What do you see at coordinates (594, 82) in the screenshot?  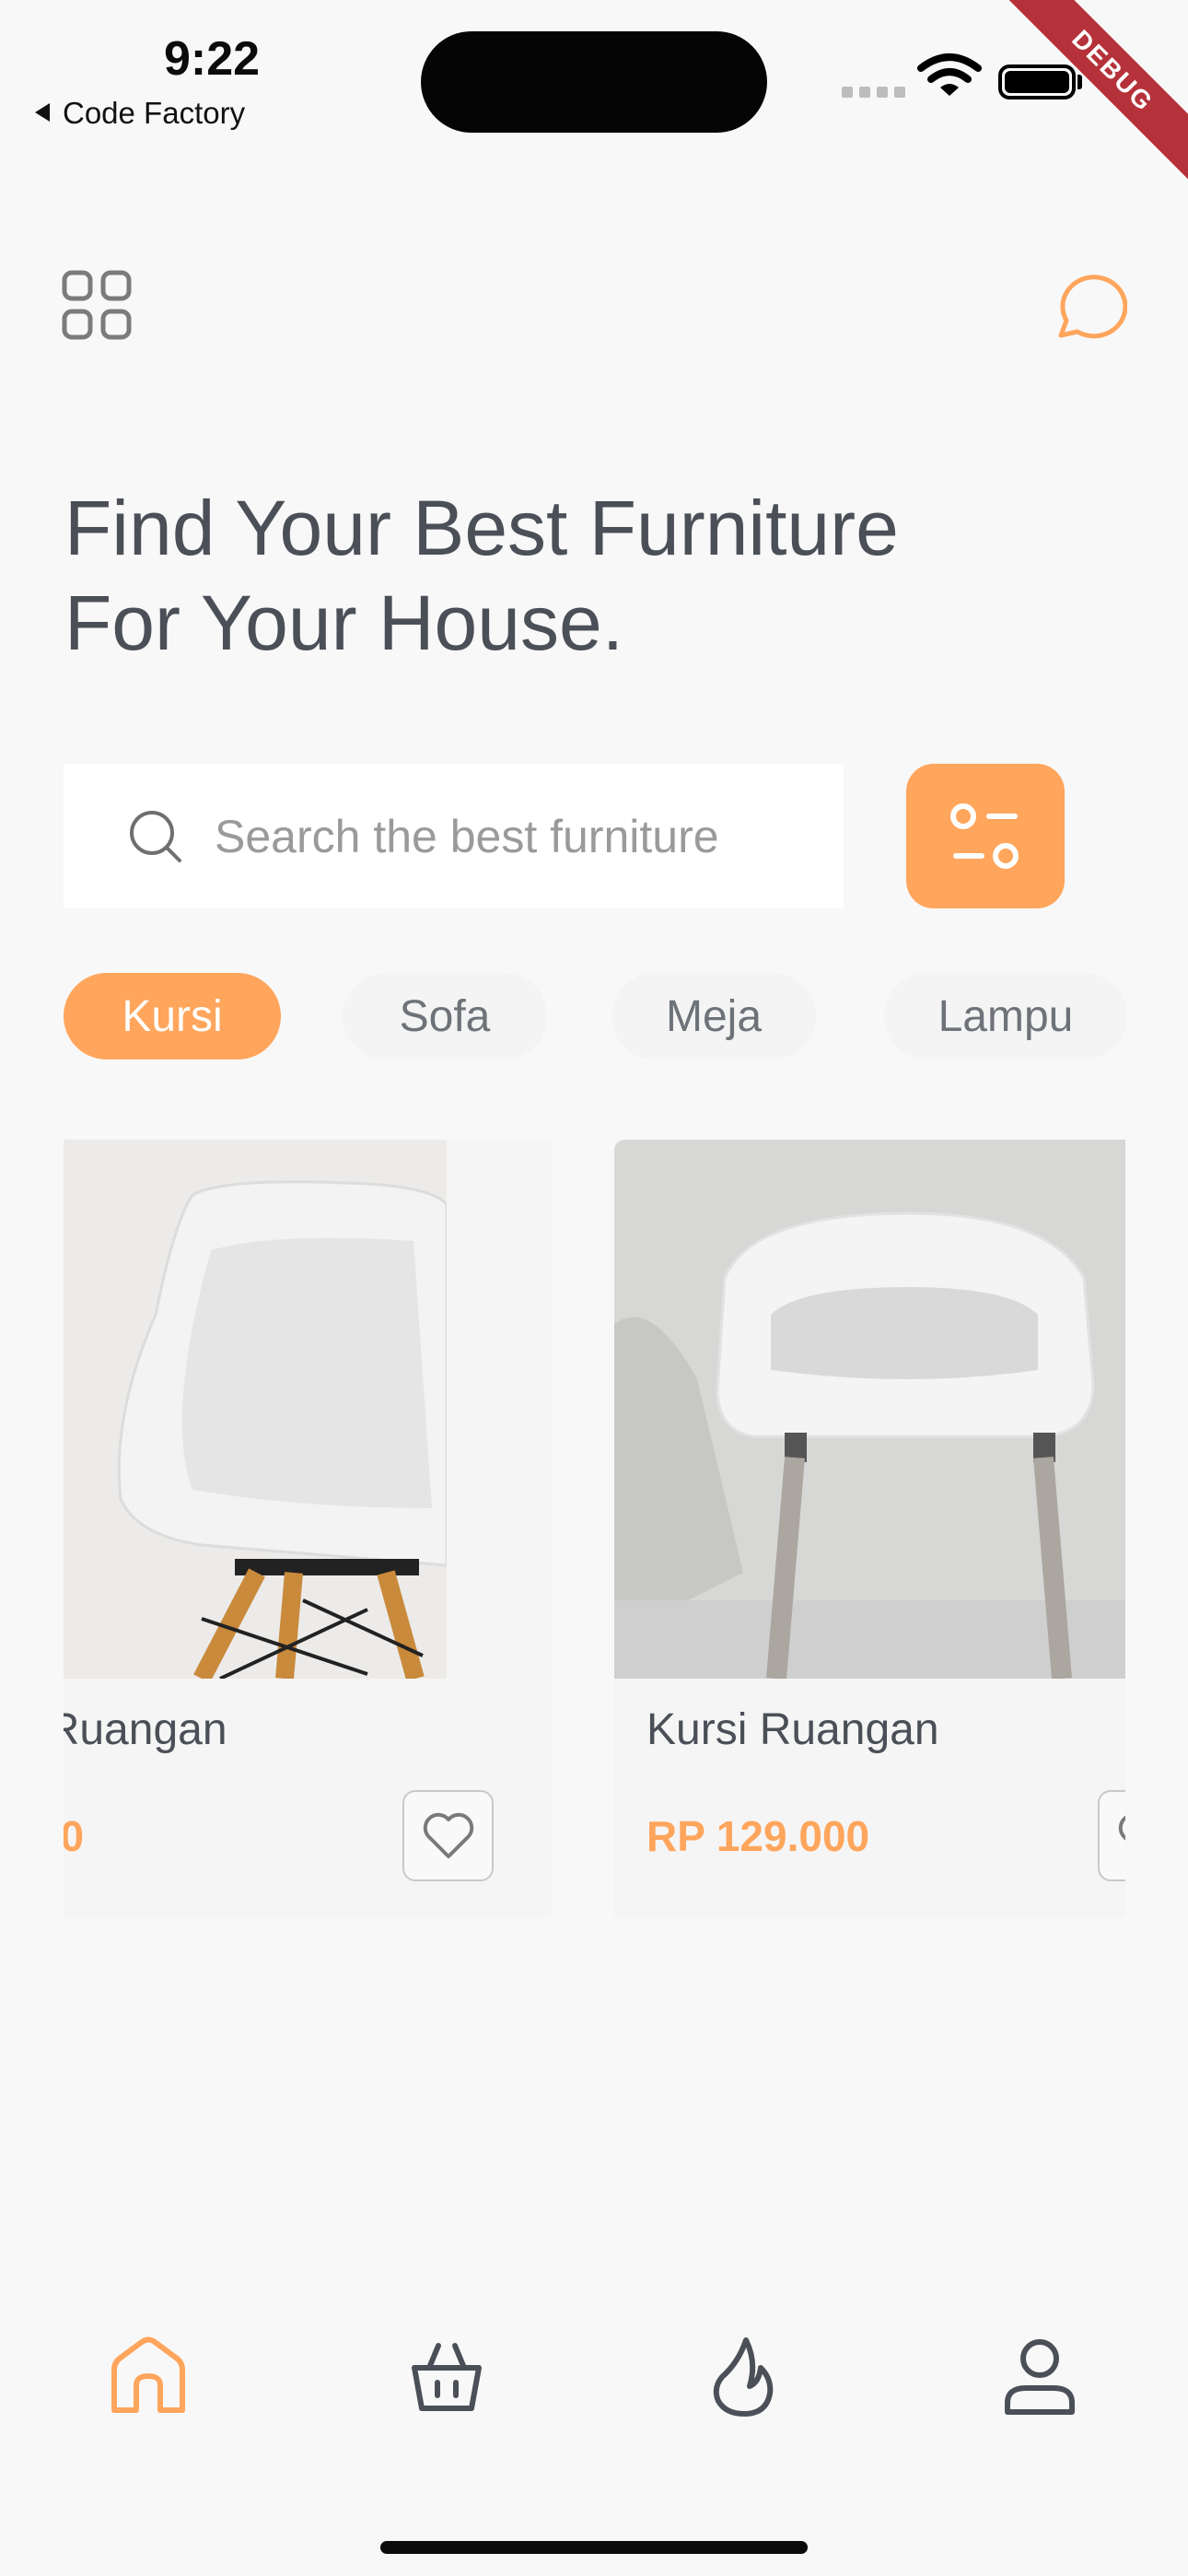 I see `dynamic-island` at bounding box center [594, 82].